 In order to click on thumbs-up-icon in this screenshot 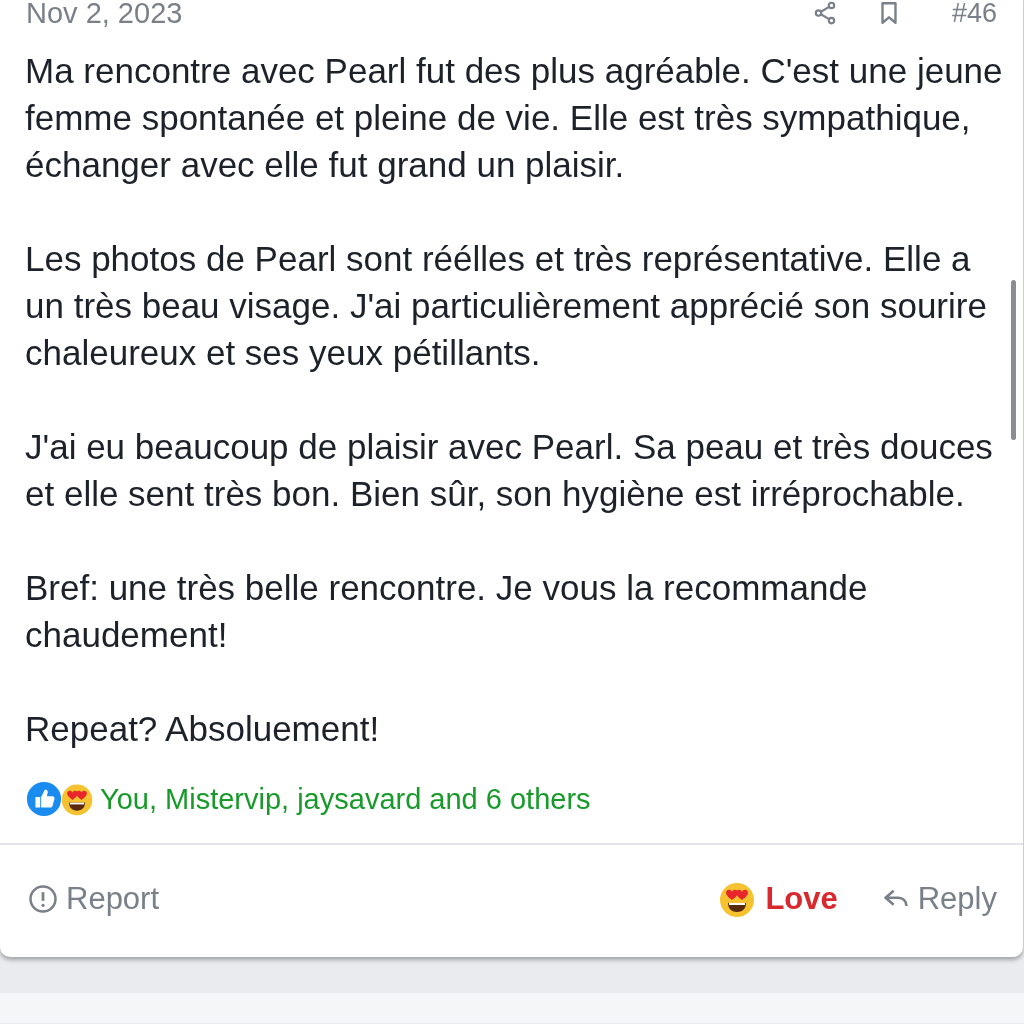, I will do `click(44, 799)`.